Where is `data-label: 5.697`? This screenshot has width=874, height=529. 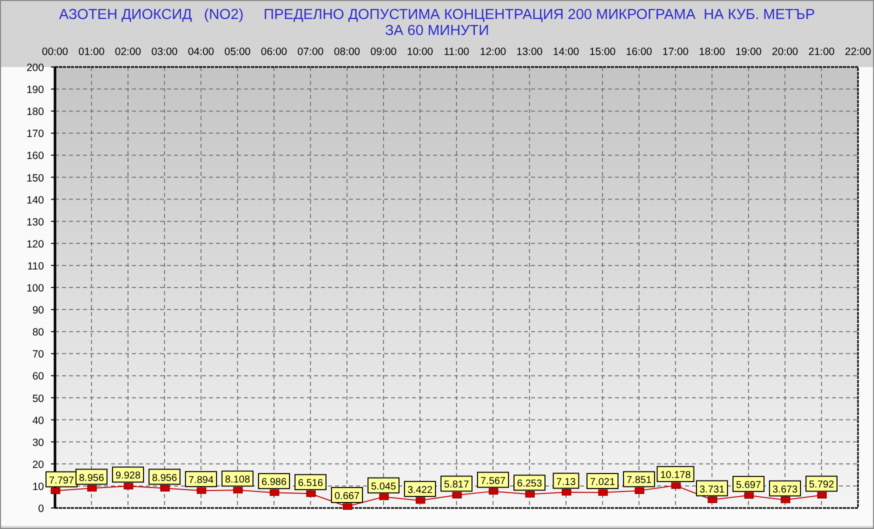 data-label: 5.697 is located at coordinates (749, 485).